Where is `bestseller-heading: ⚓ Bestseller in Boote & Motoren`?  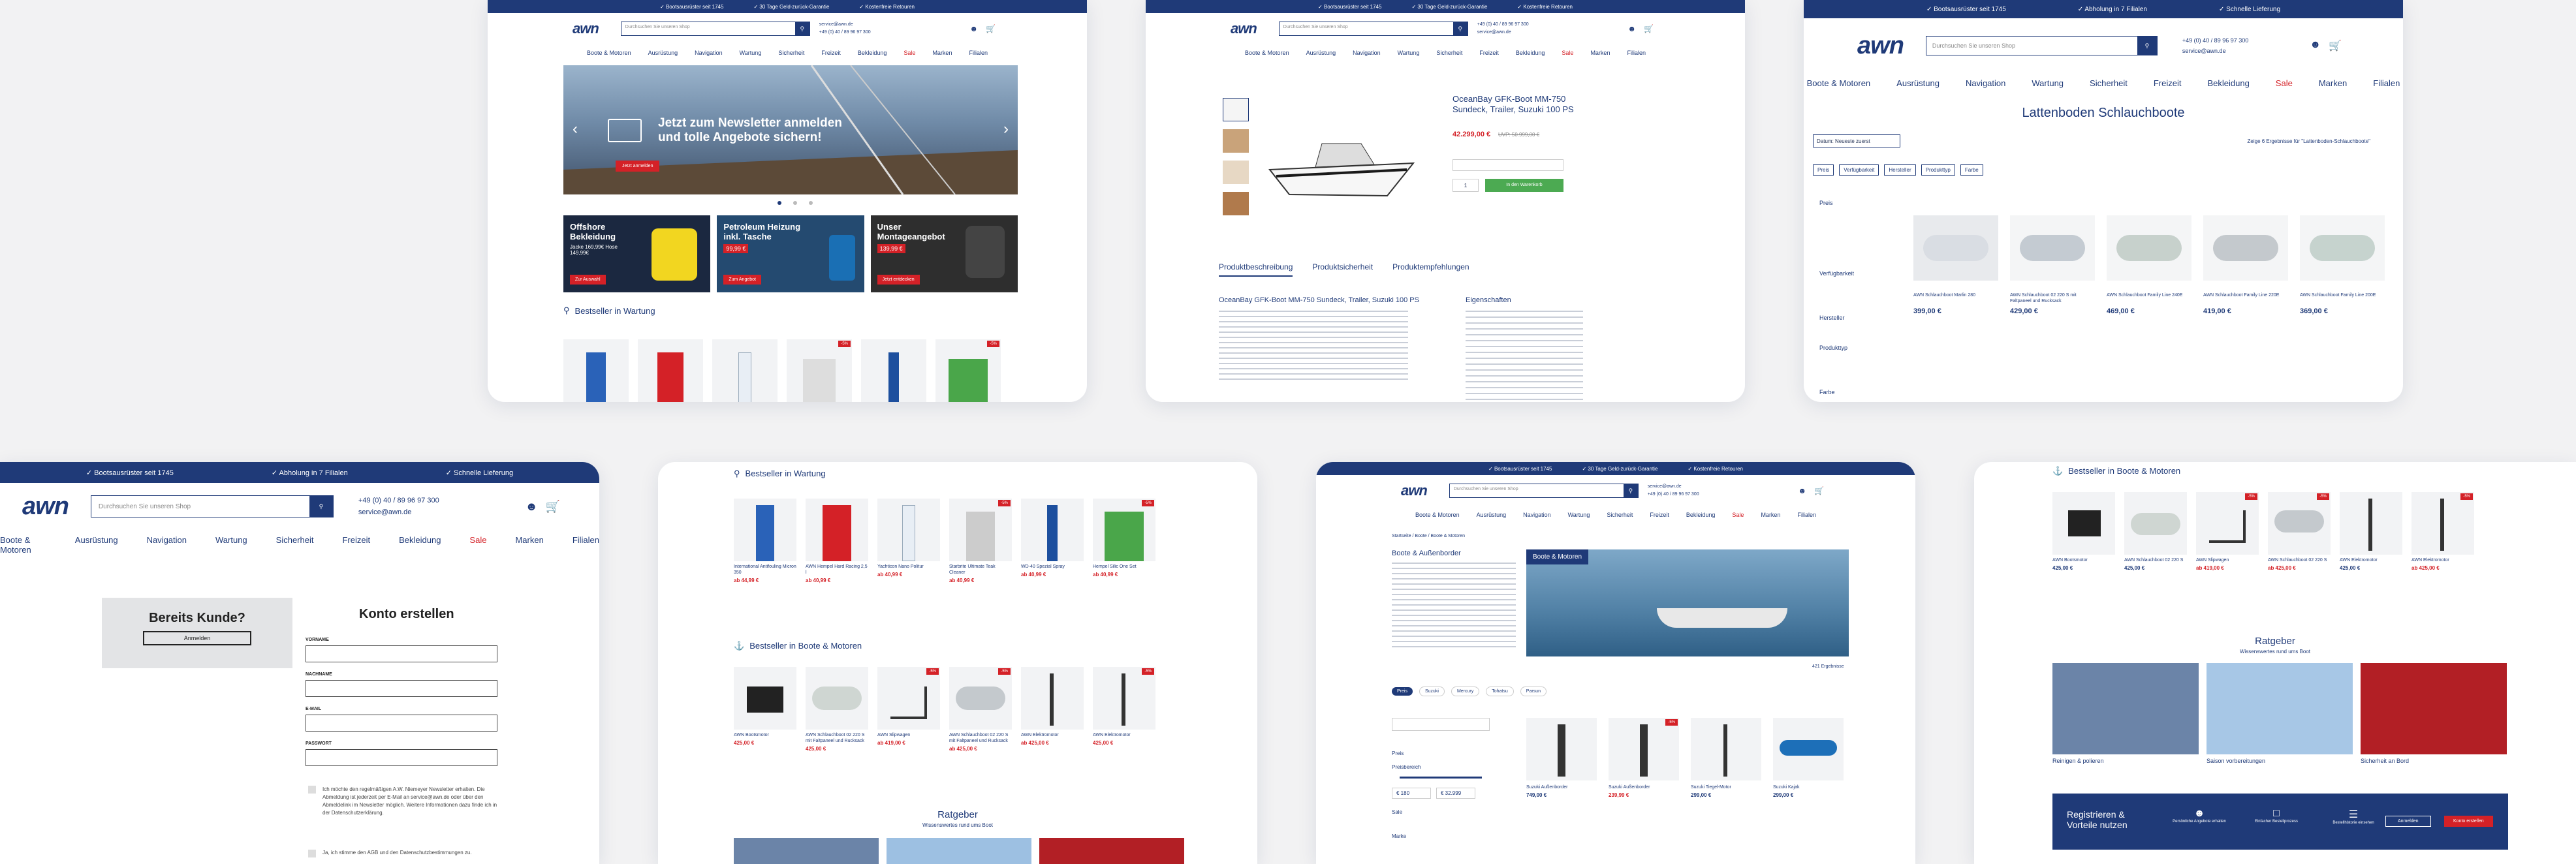 bestseller-heading: ⚓ Bestseller in Boote & Motoren is located at coordinates (2116, 471).